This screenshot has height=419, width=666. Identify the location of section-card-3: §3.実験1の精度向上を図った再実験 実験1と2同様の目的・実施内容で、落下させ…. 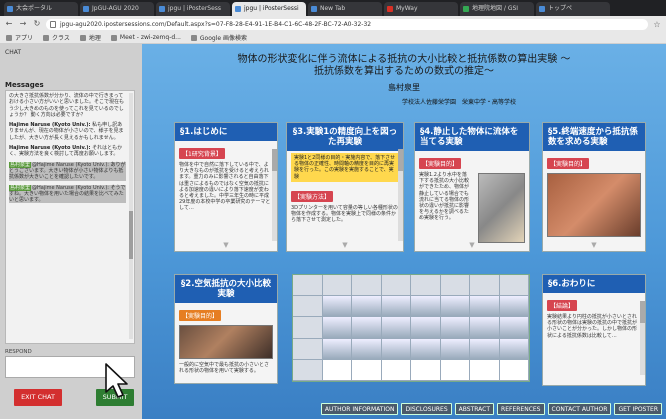
(345, 187).